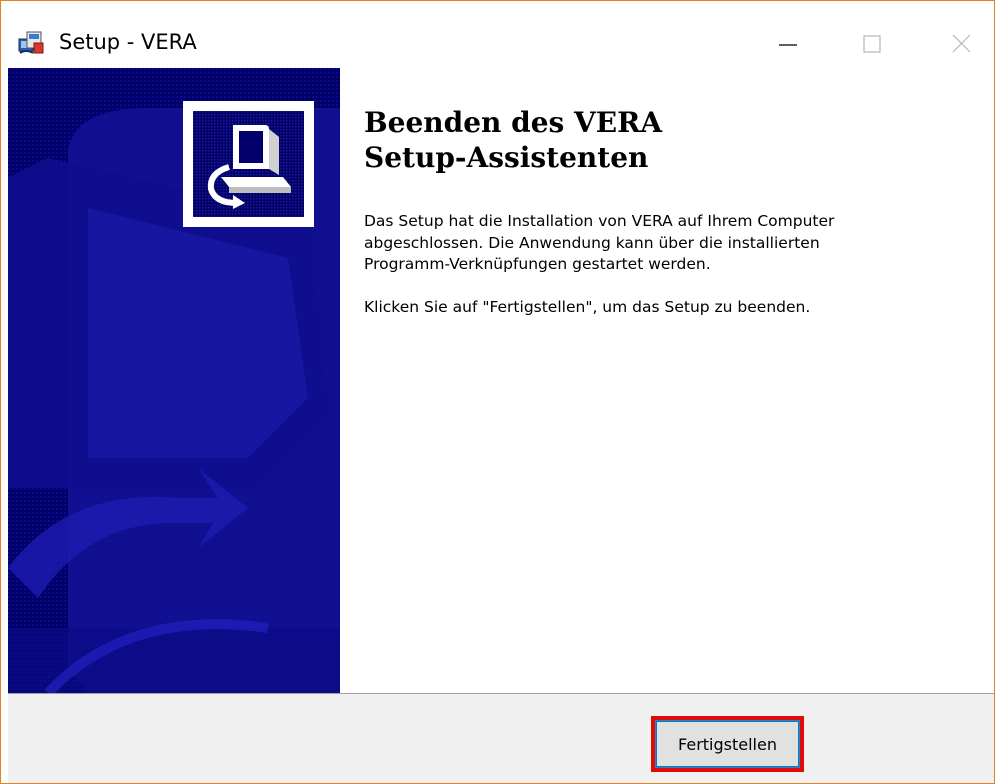 The image size is (995, 784). Describe the element at coordinates (537, 264) in the screenshot. I see `description-line: Programm-Verknüpfungen gestartet werden.` at that location.